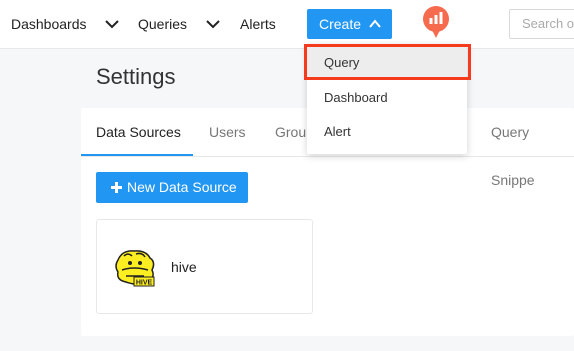 This screenshot has width=574, height=351. I want to click on tab-data-sources: Data Sources, so click(138, 132).